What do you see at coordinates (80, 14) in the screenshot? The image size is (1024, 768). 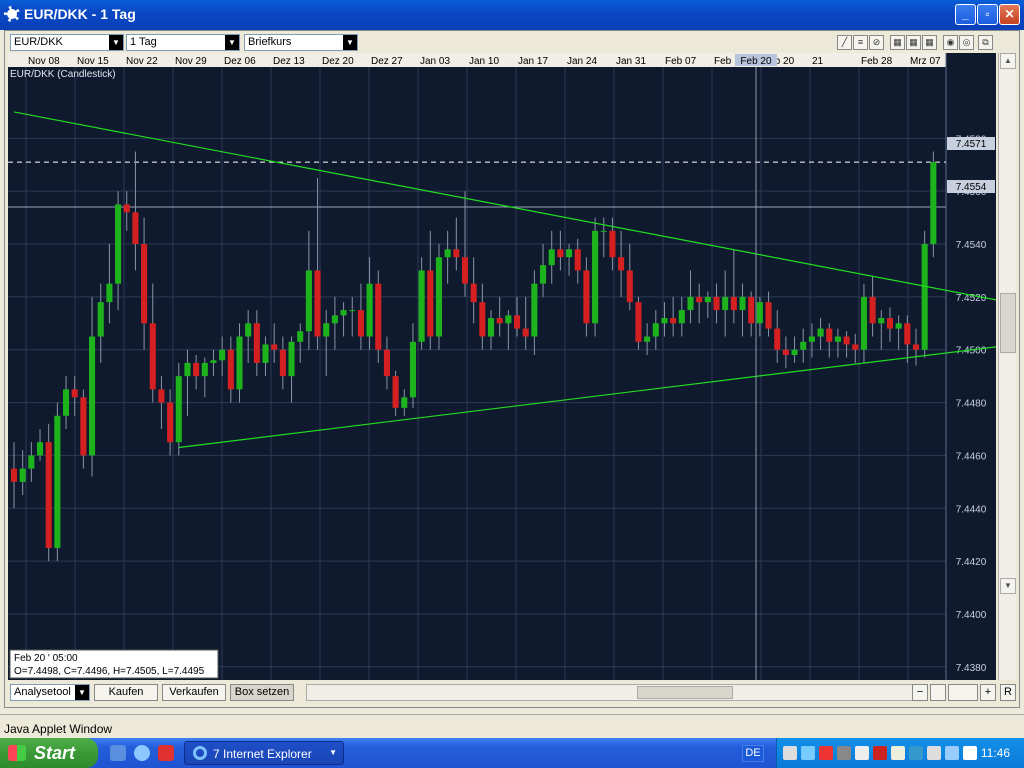 I see `window-title: EUR/DKK - 1 Tag` at bounding box center [80, 14].